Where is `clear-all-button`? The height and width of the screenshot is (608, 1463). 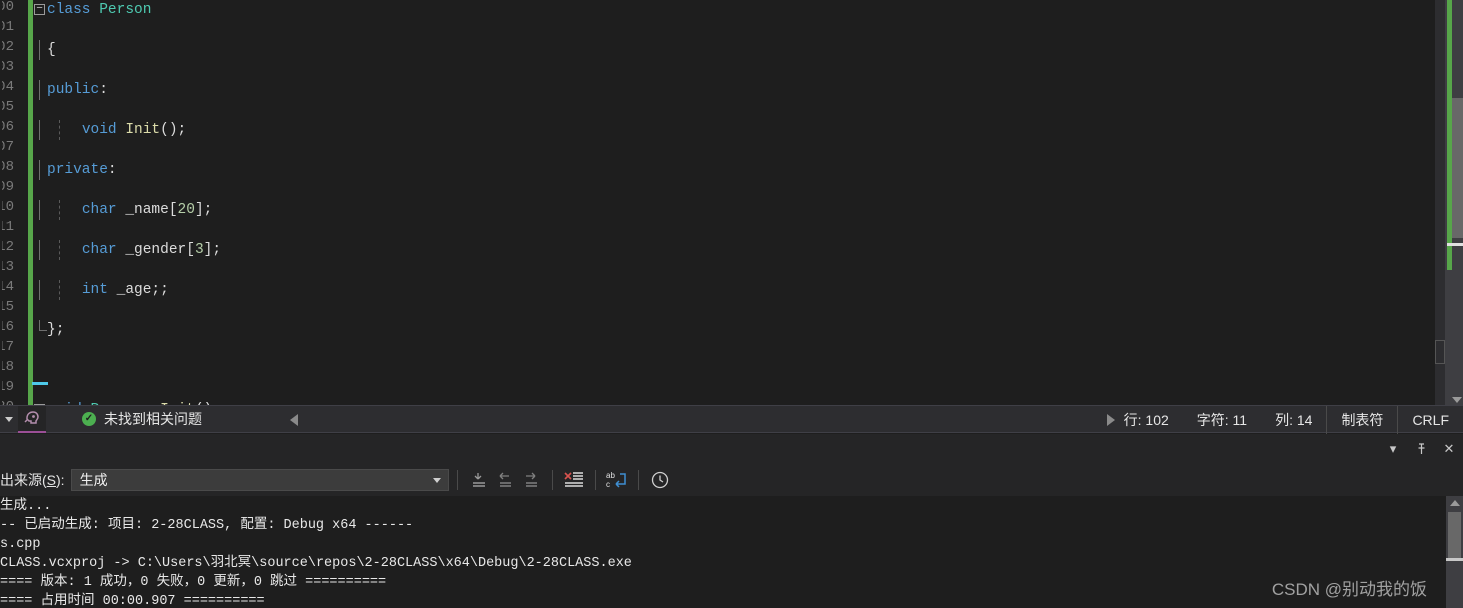
clear-all-button is located at coordinates (574, 480).